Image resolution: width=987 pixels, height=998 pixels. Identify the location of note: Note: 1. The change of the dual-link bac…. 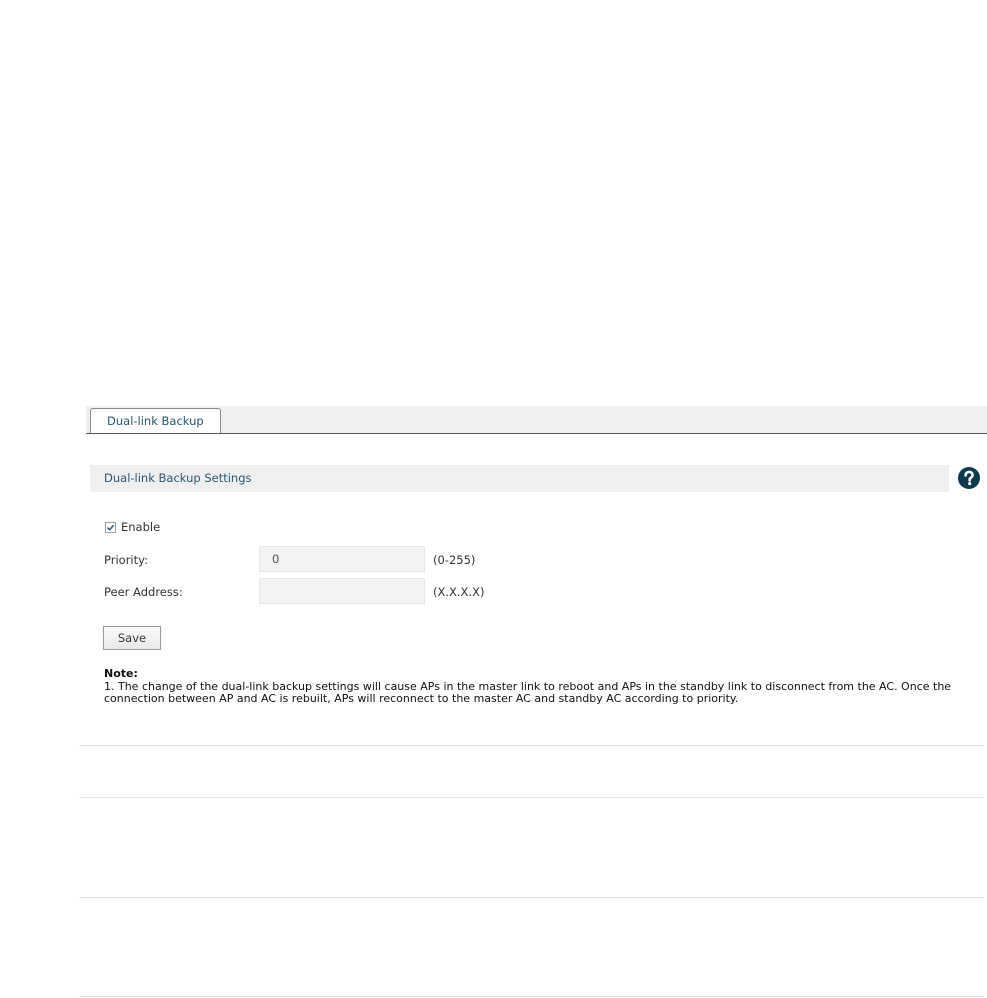
(534, 686).